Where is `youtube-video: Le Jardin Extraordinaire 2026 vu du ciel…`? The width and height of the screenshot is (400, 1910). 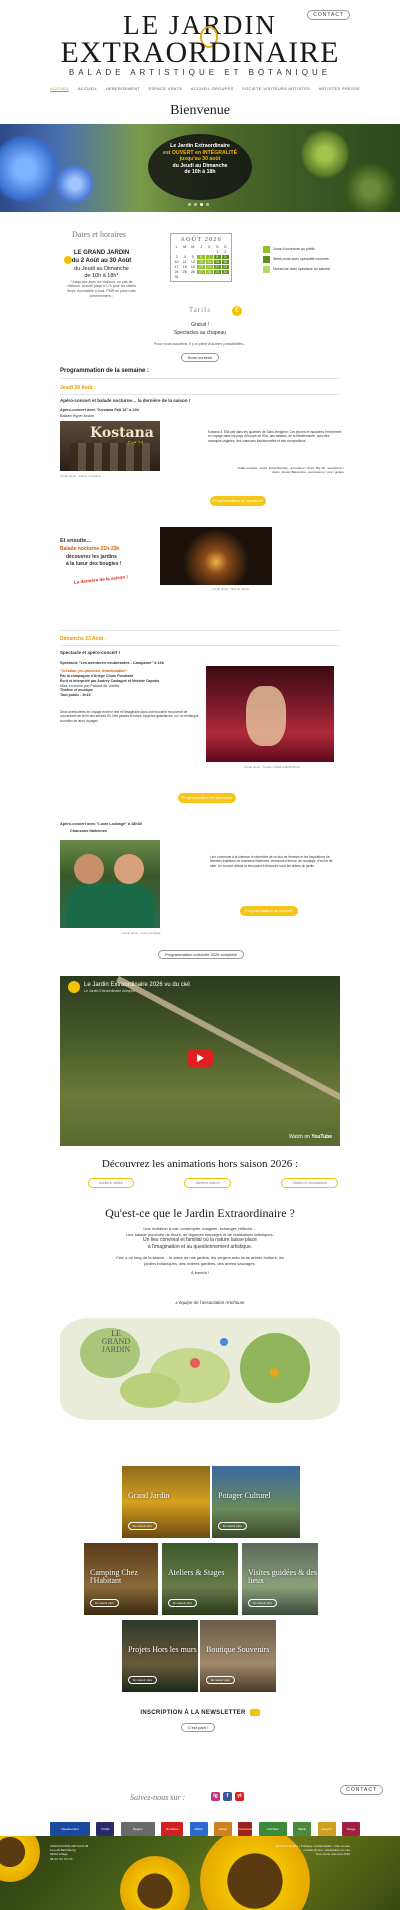 youtube-video: Le Jardin Extraordinaire 2026 vu du ciel… is located at coordinates (200, 1061).